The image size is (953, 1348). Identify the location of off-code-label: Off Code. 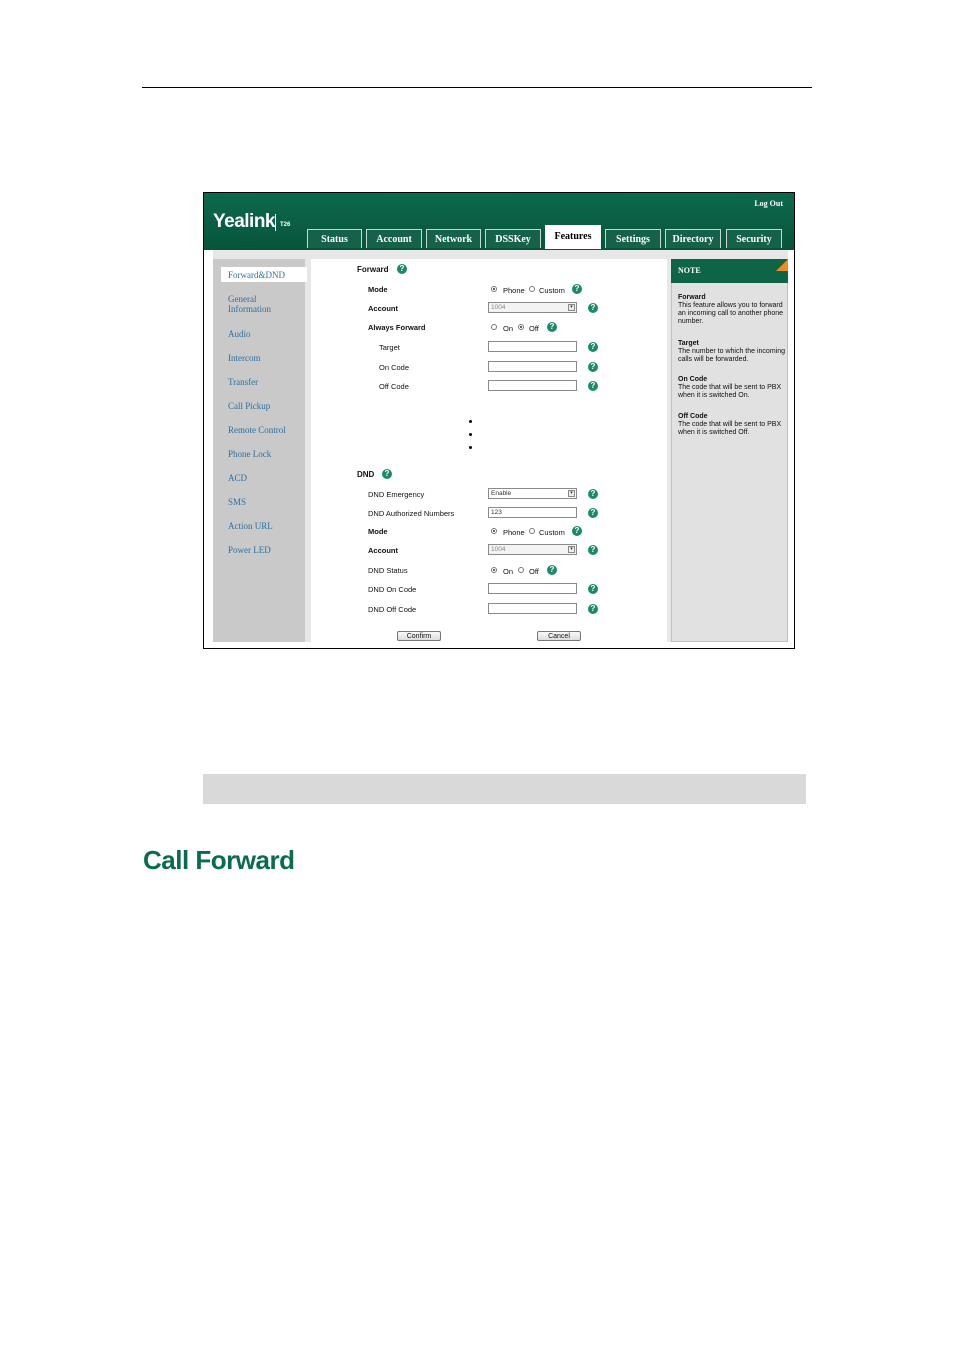
(394, 386).